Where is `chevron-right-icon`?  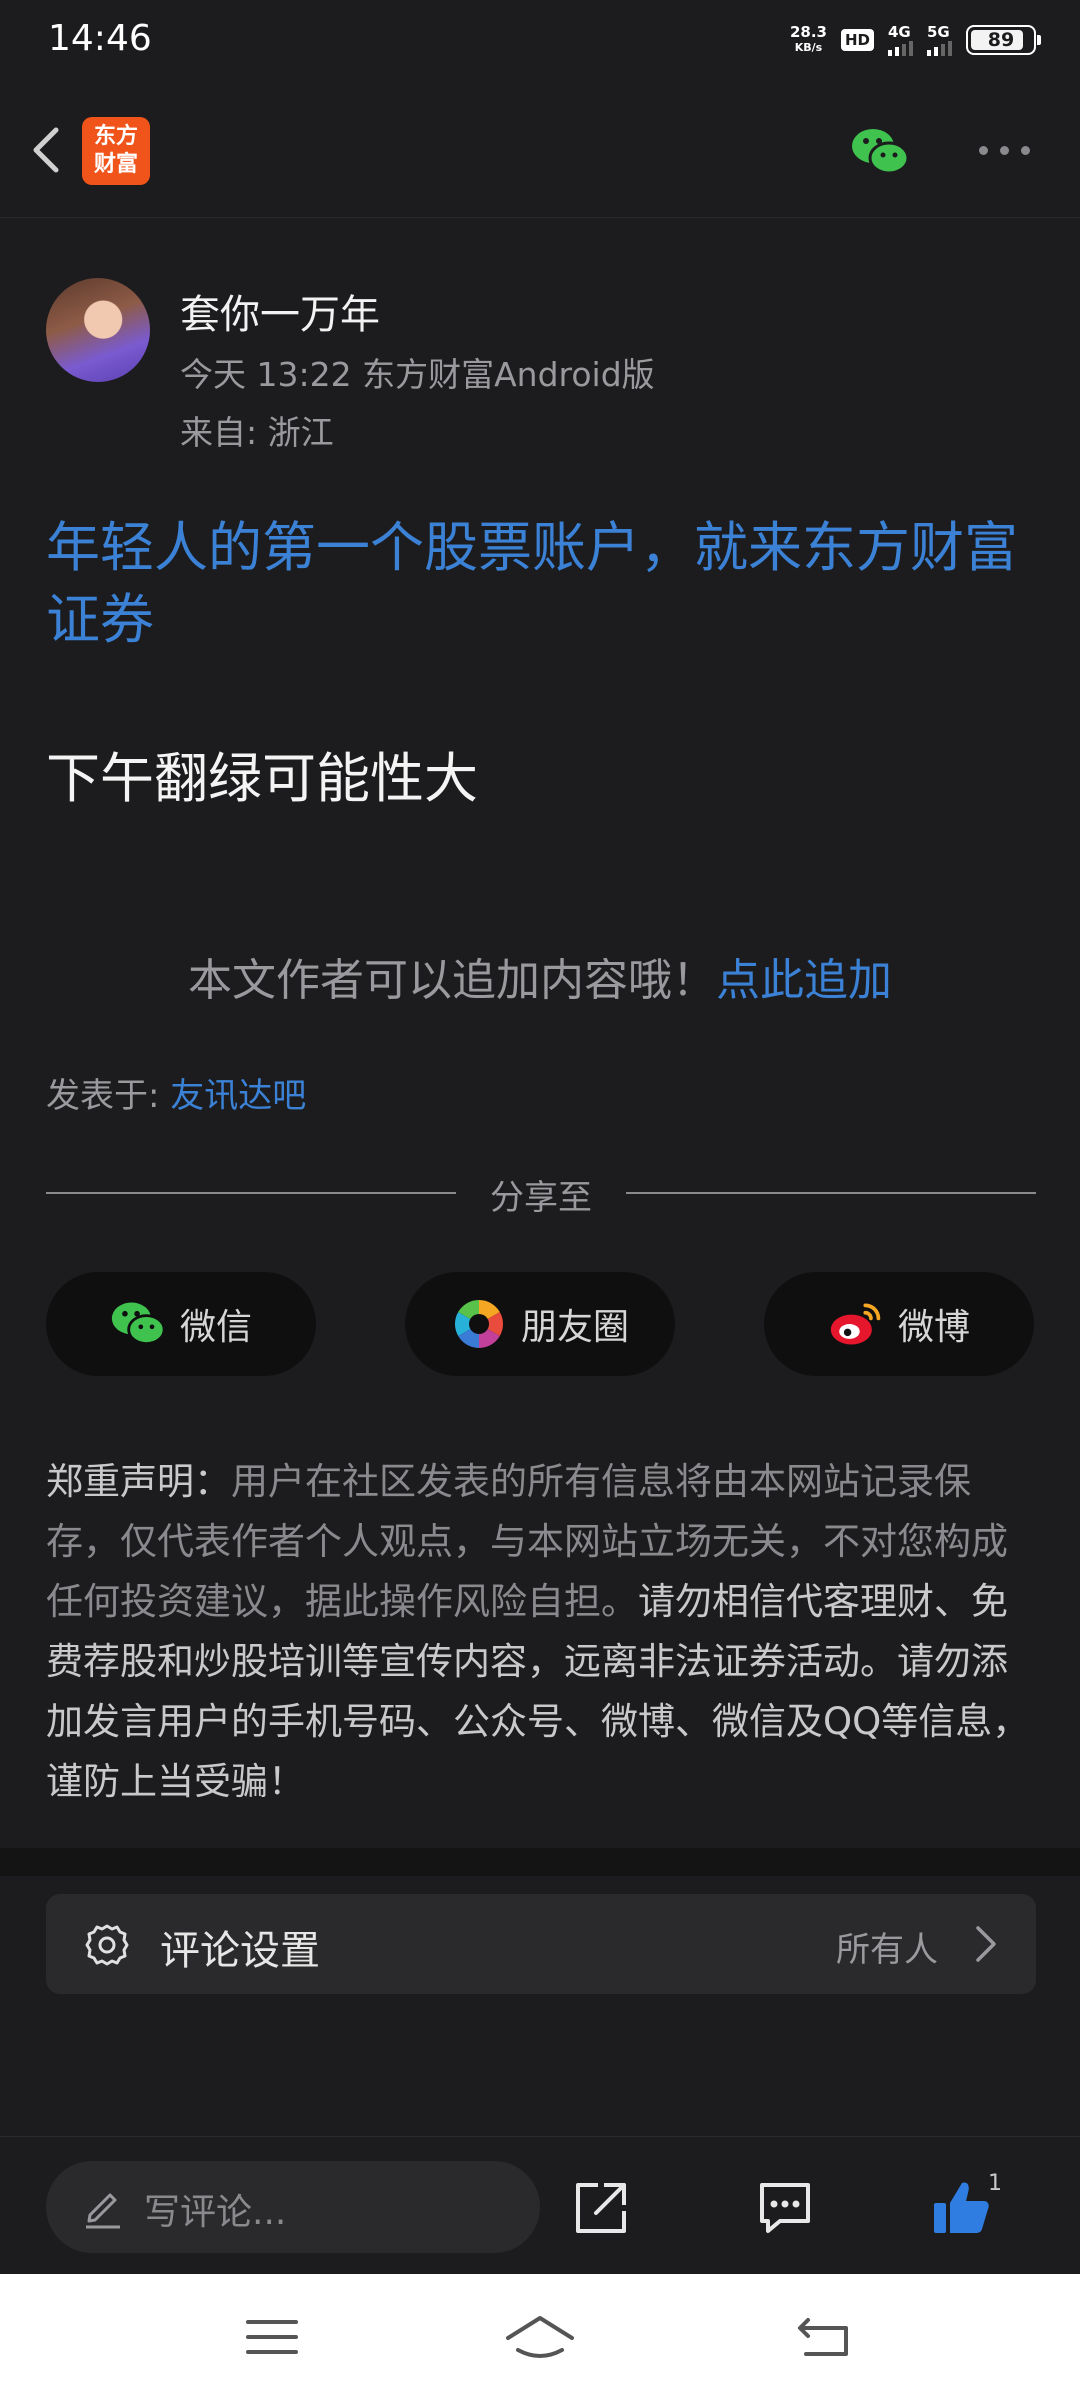
chevron-right-icon is located at coordinates (986, 1944).